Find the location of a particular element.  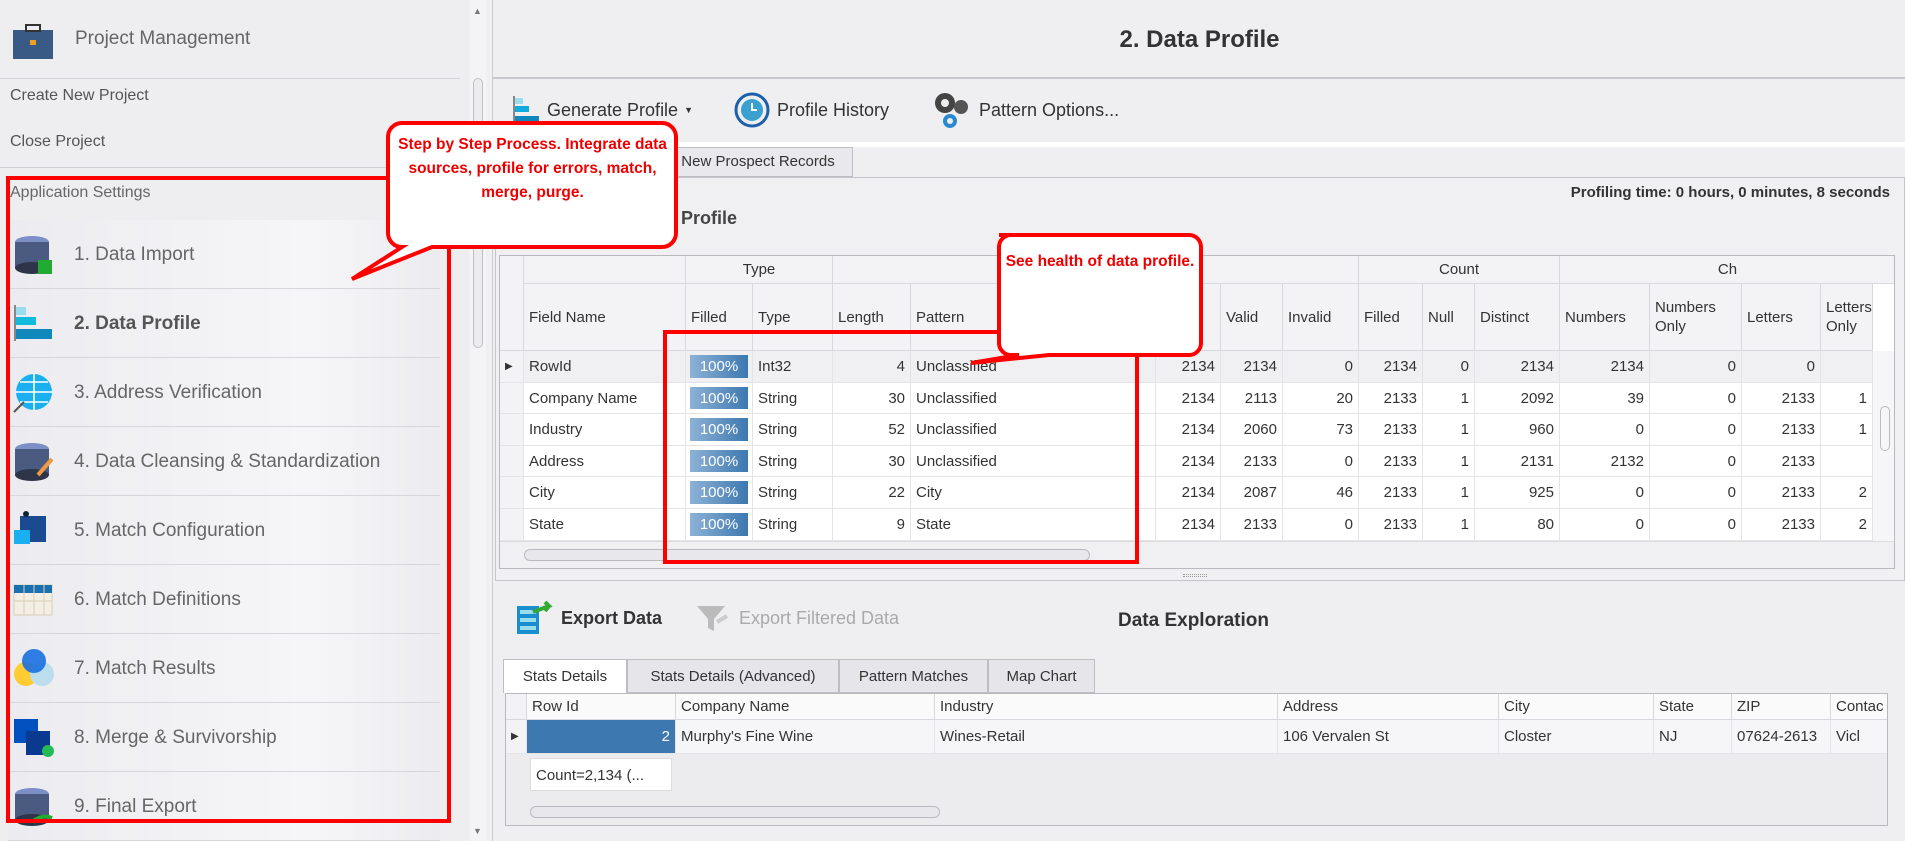

table-cell: 2092 is located at coordinates (1517, 398).